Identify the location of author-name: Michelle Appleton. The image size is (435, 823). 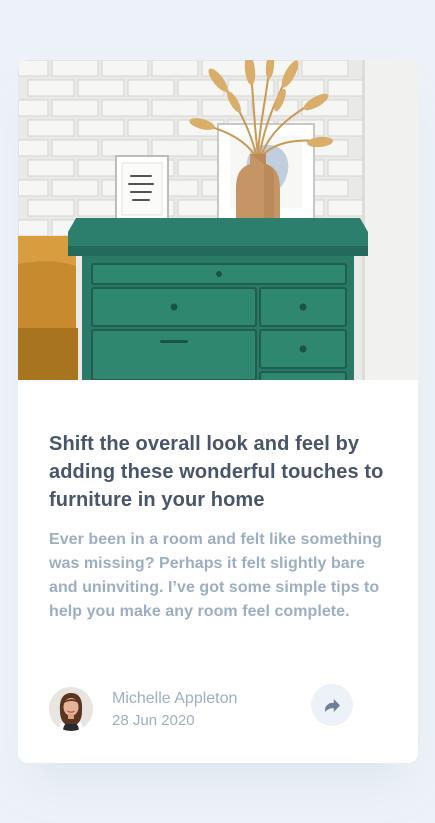
(175, 698).